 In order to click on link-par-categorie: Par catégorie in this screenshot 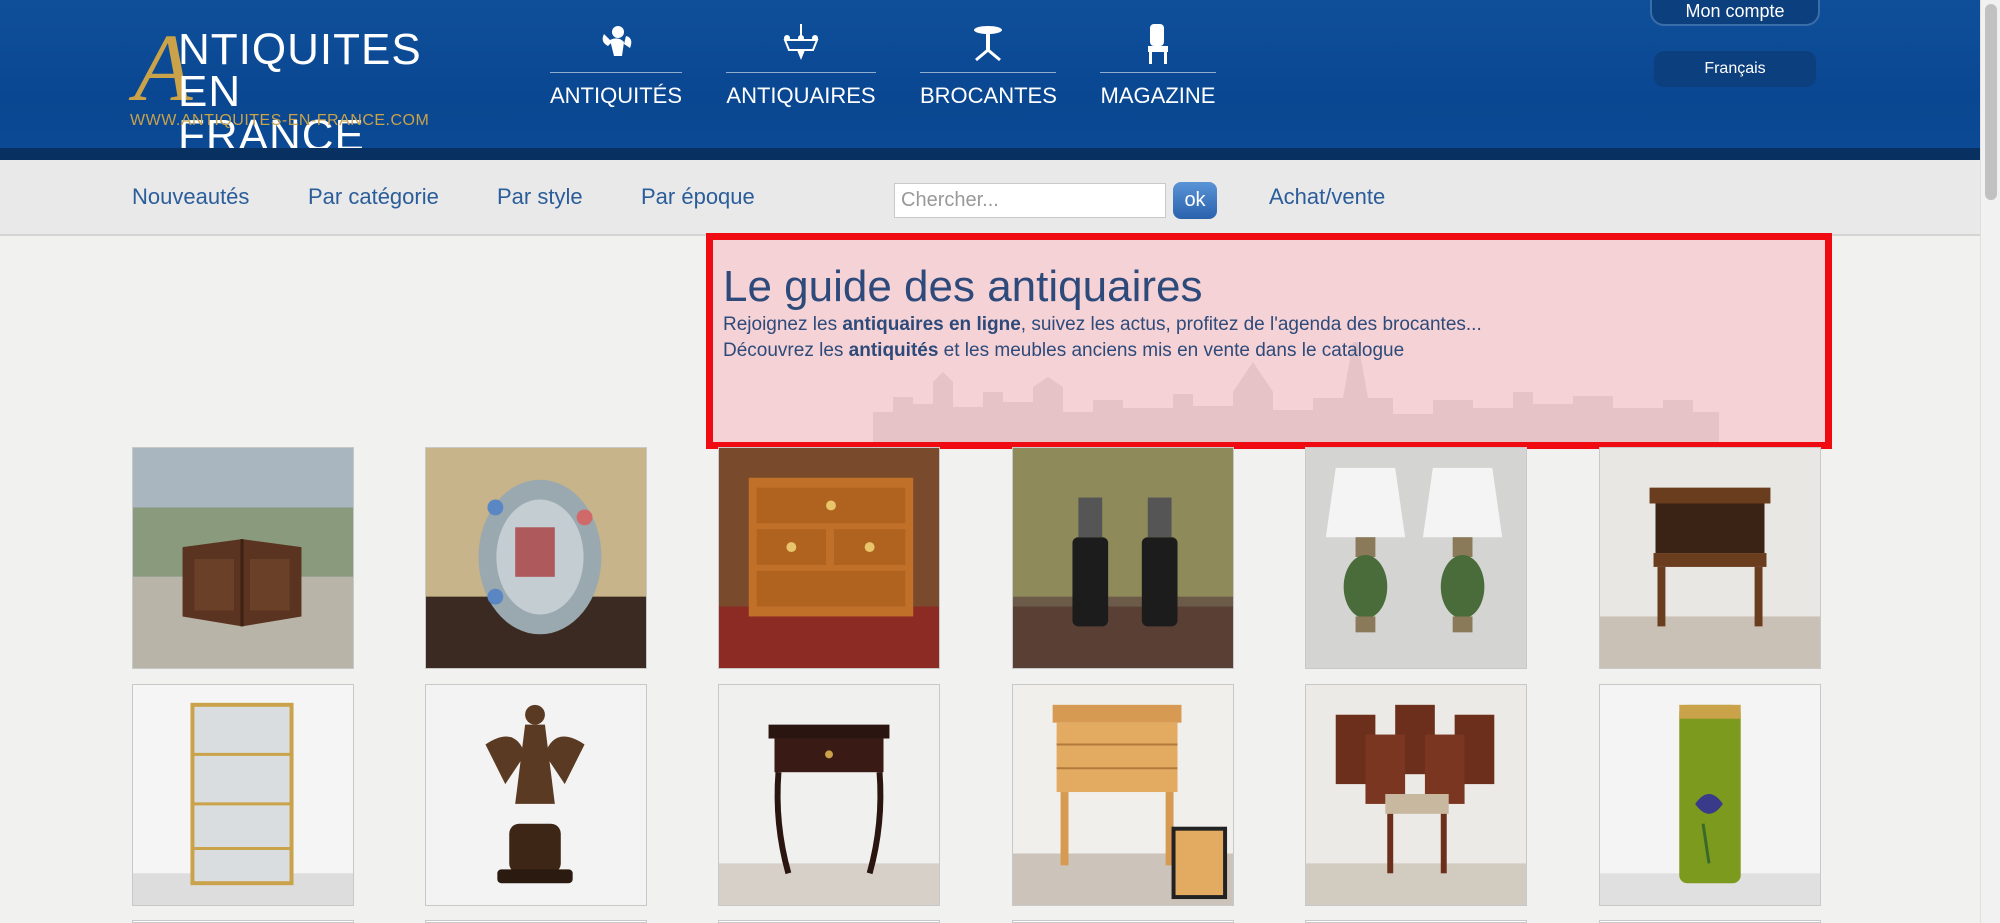, I will do `click(373, 197)`.